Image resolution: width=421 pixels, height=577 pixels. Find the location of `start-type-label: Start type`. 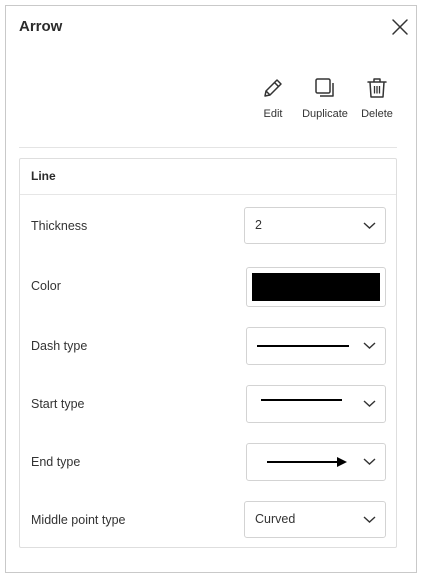

start-type-label: Start type is located at coordinates (58, 404).